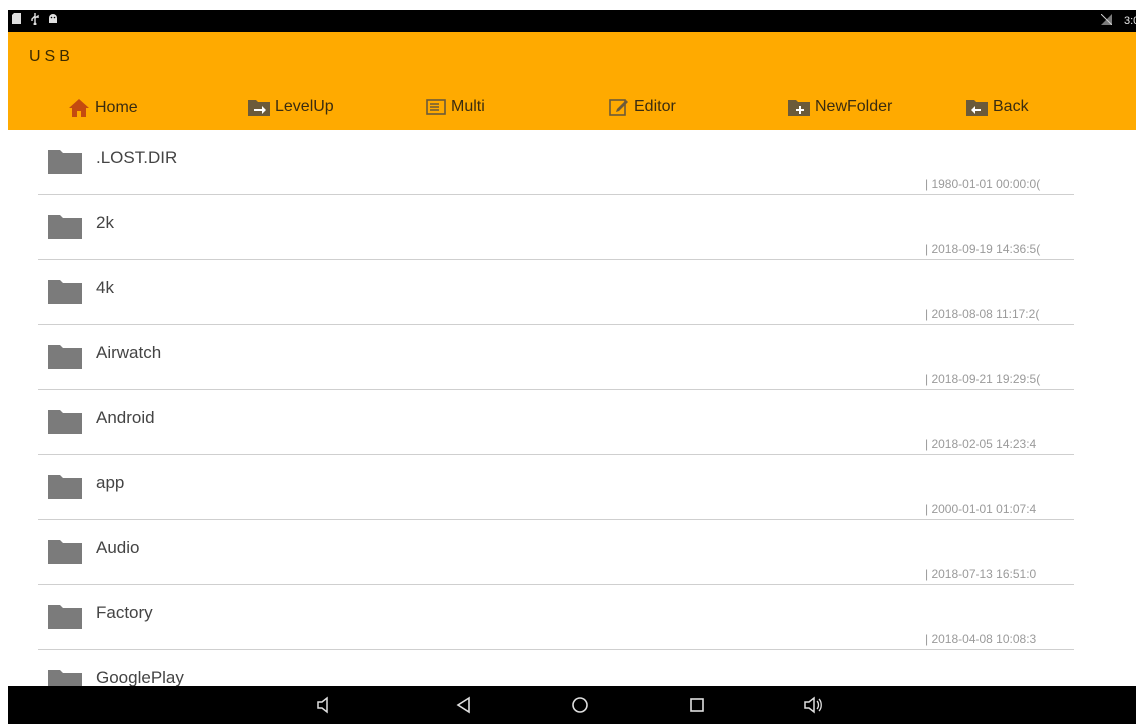  Describe the element at coordinates (981, 639) in the screenshot. I see `file-date: | 2018-04-08 10:08:3` at that location.